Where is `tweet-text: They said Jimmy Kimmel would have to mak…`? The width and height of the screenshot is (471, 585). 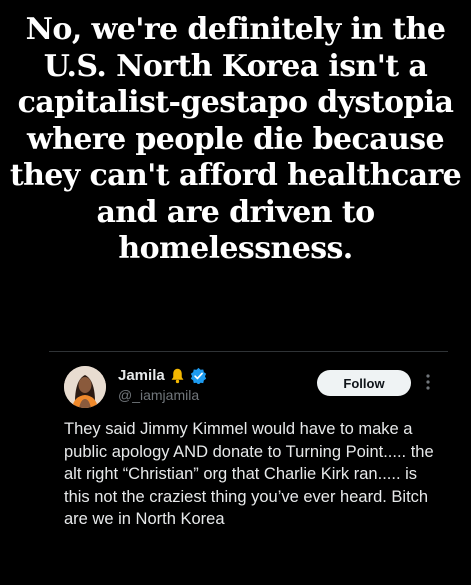
tweet-text: They said Jimmy Kimmel would have to mak… is located at coordinates (249, 474).